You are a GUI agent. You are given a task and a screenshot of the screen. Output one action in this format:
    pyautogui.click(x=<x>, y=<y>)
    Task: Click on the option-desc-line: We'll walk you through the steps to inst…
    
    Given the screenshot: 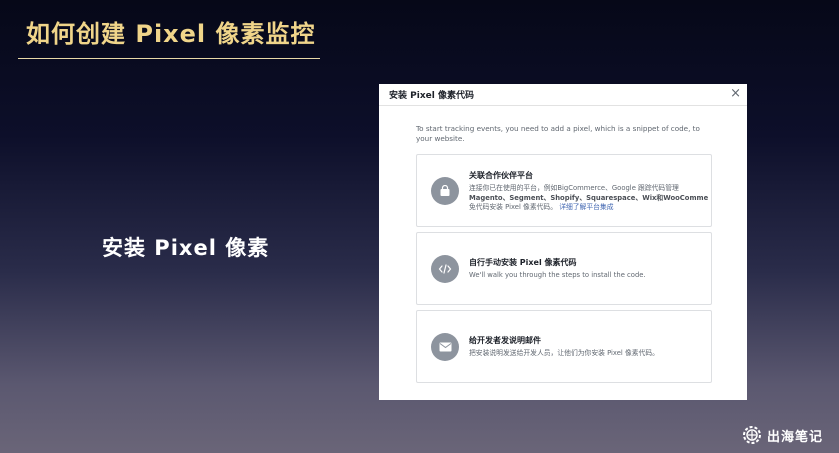 What is the action you would take?
    pyautogui.click(x=557, y=275)
    